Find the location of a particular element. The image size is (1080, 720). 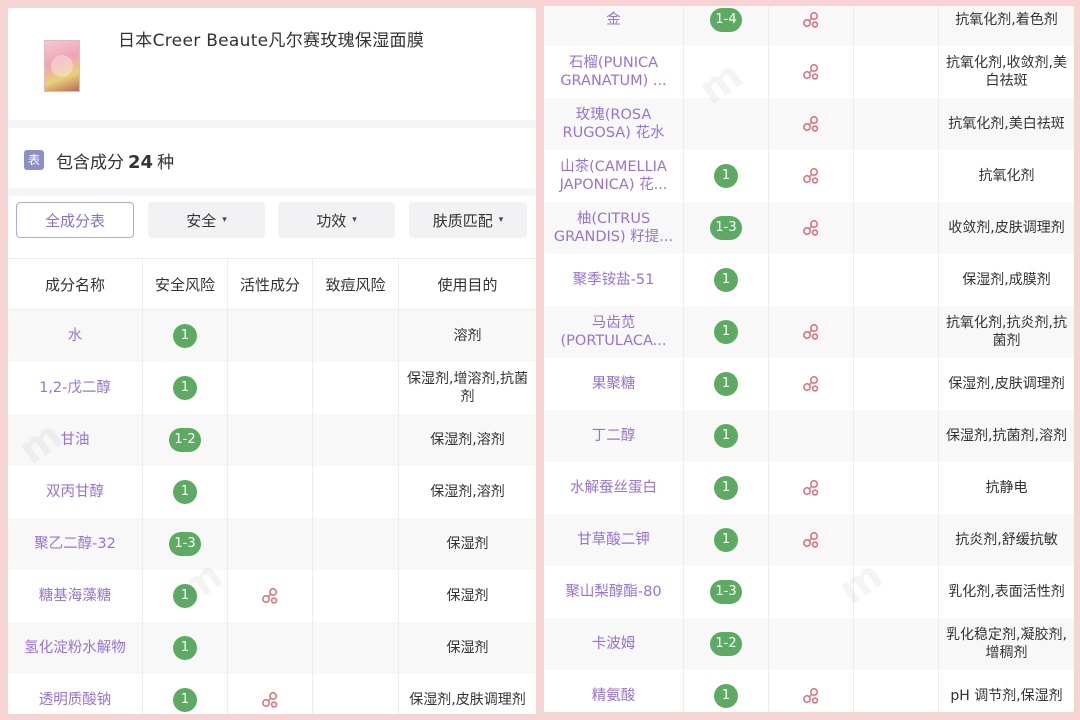

table-row: 水解蚕丝蛋白 1 抗静电 is located at coordinates (809, 488).